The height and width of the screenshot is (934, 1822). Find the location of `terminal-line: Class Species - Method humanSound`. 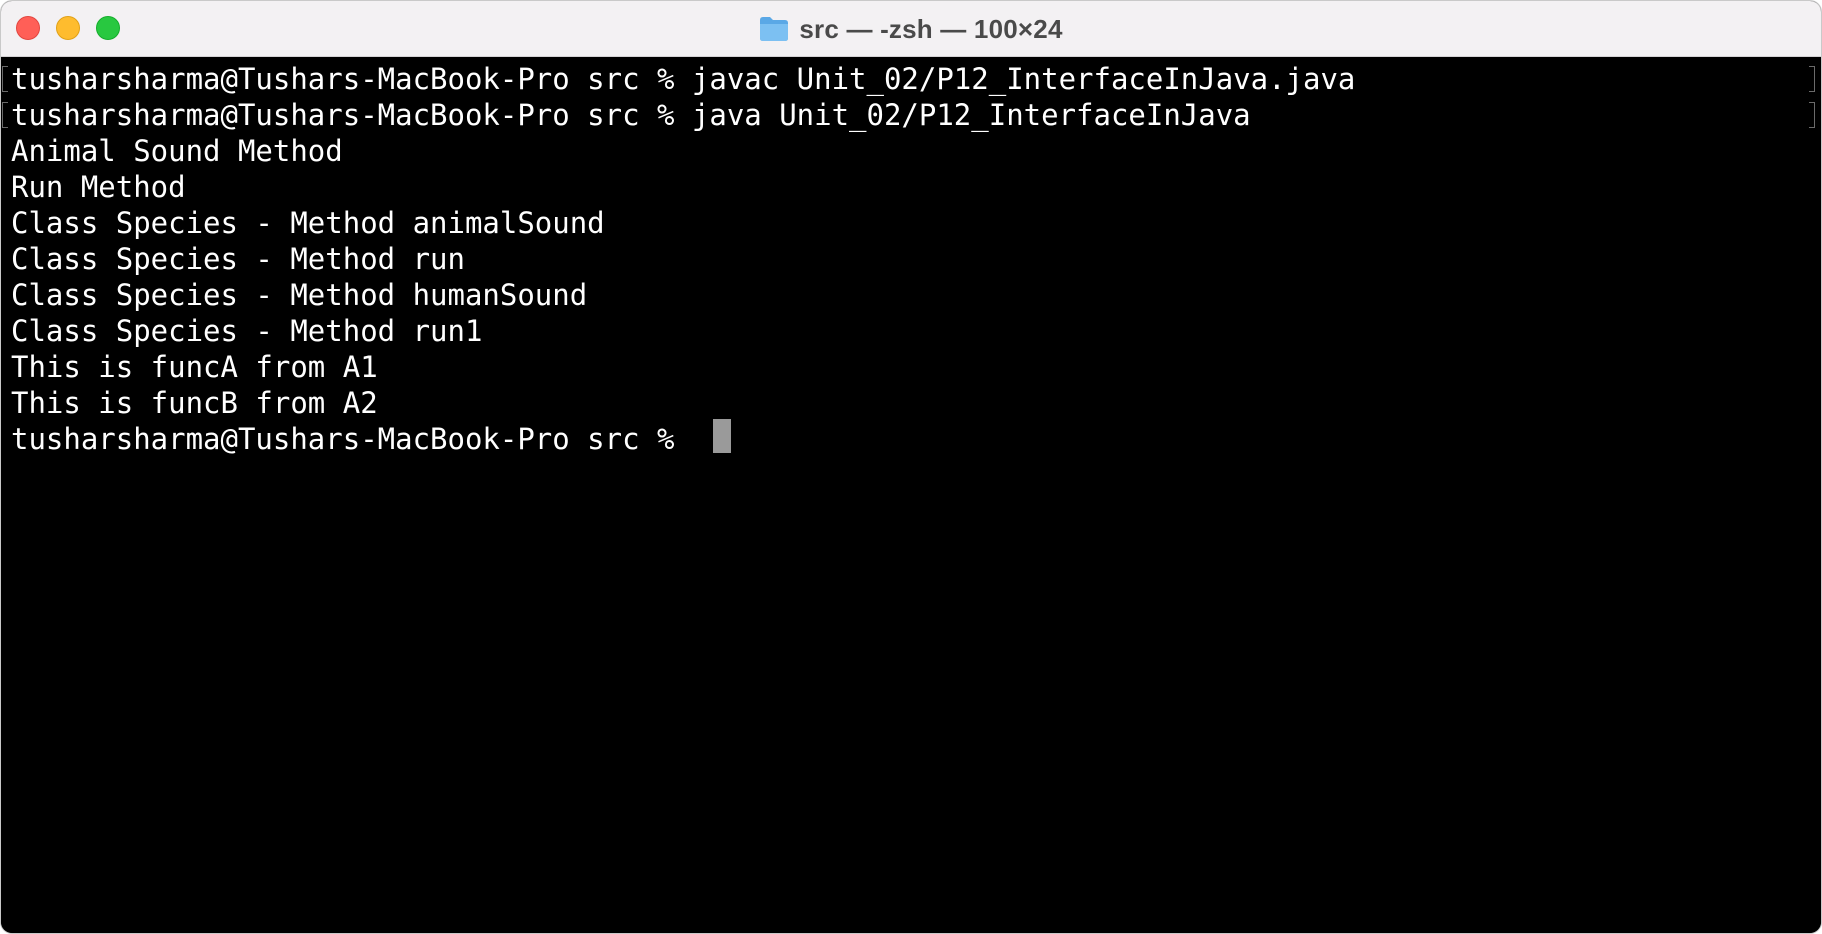

terminal-line: Class Species - Method humanSound is located at coordinates (299, 295).